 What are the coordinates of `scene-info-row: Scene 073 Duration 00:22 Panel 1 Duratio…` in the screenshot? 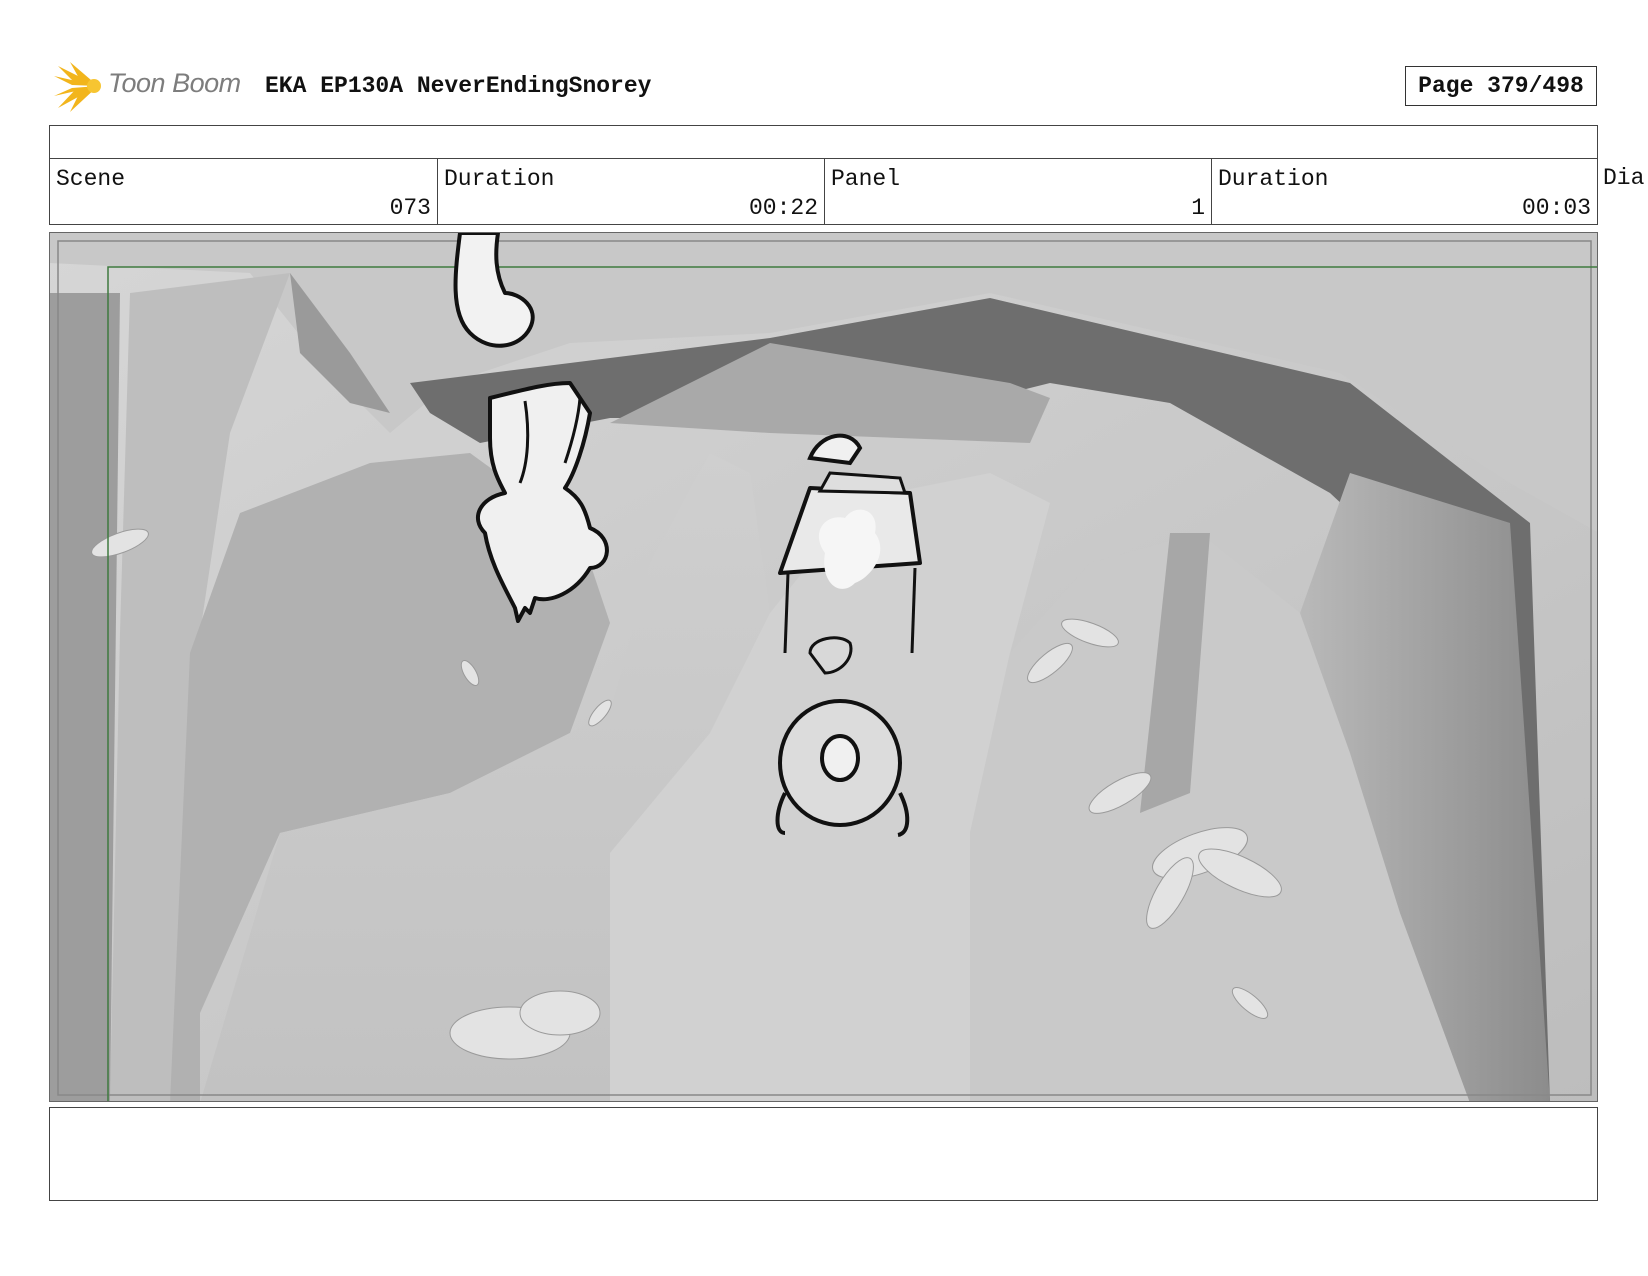 It's located at (848, 191).